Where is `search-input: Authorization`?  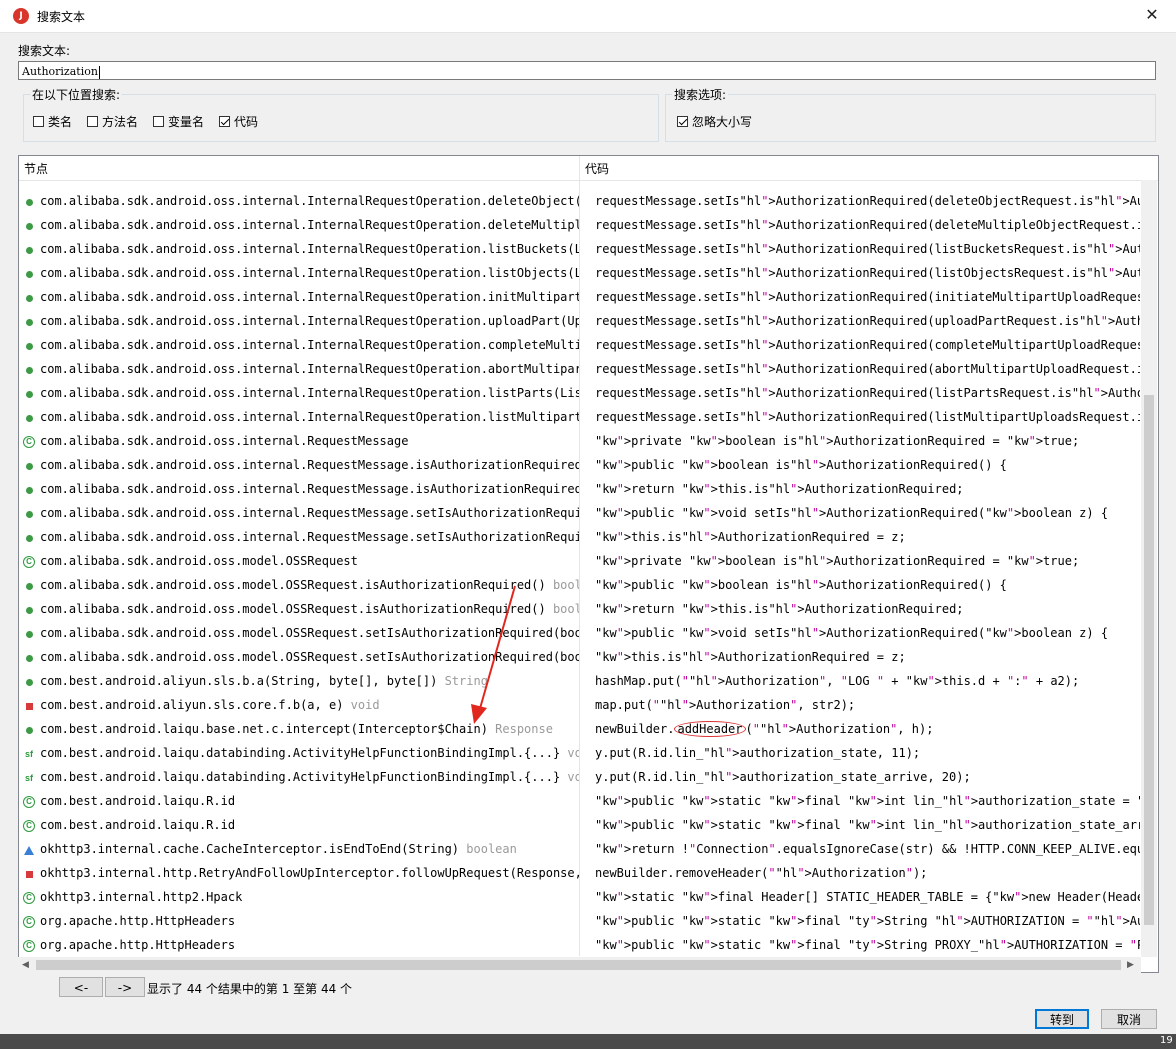 search-input: Authorization is located at coordinates (587, 70).